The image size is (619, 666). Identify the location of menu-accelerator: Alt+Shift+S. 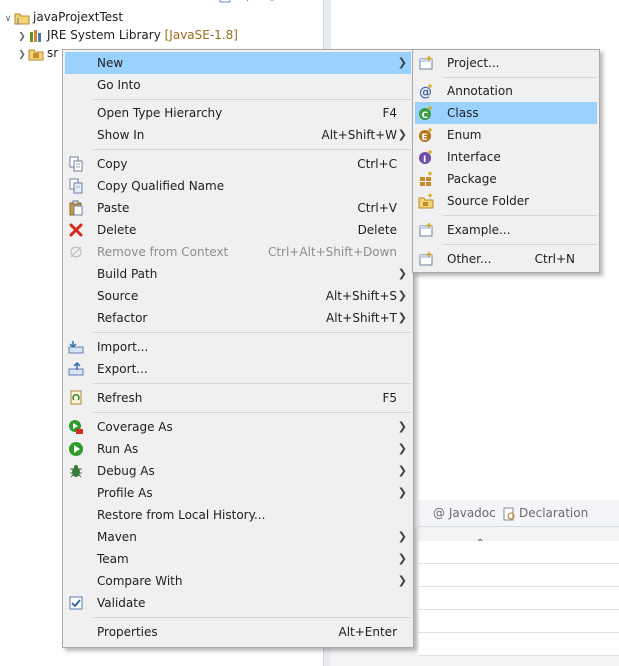
(361, 296).